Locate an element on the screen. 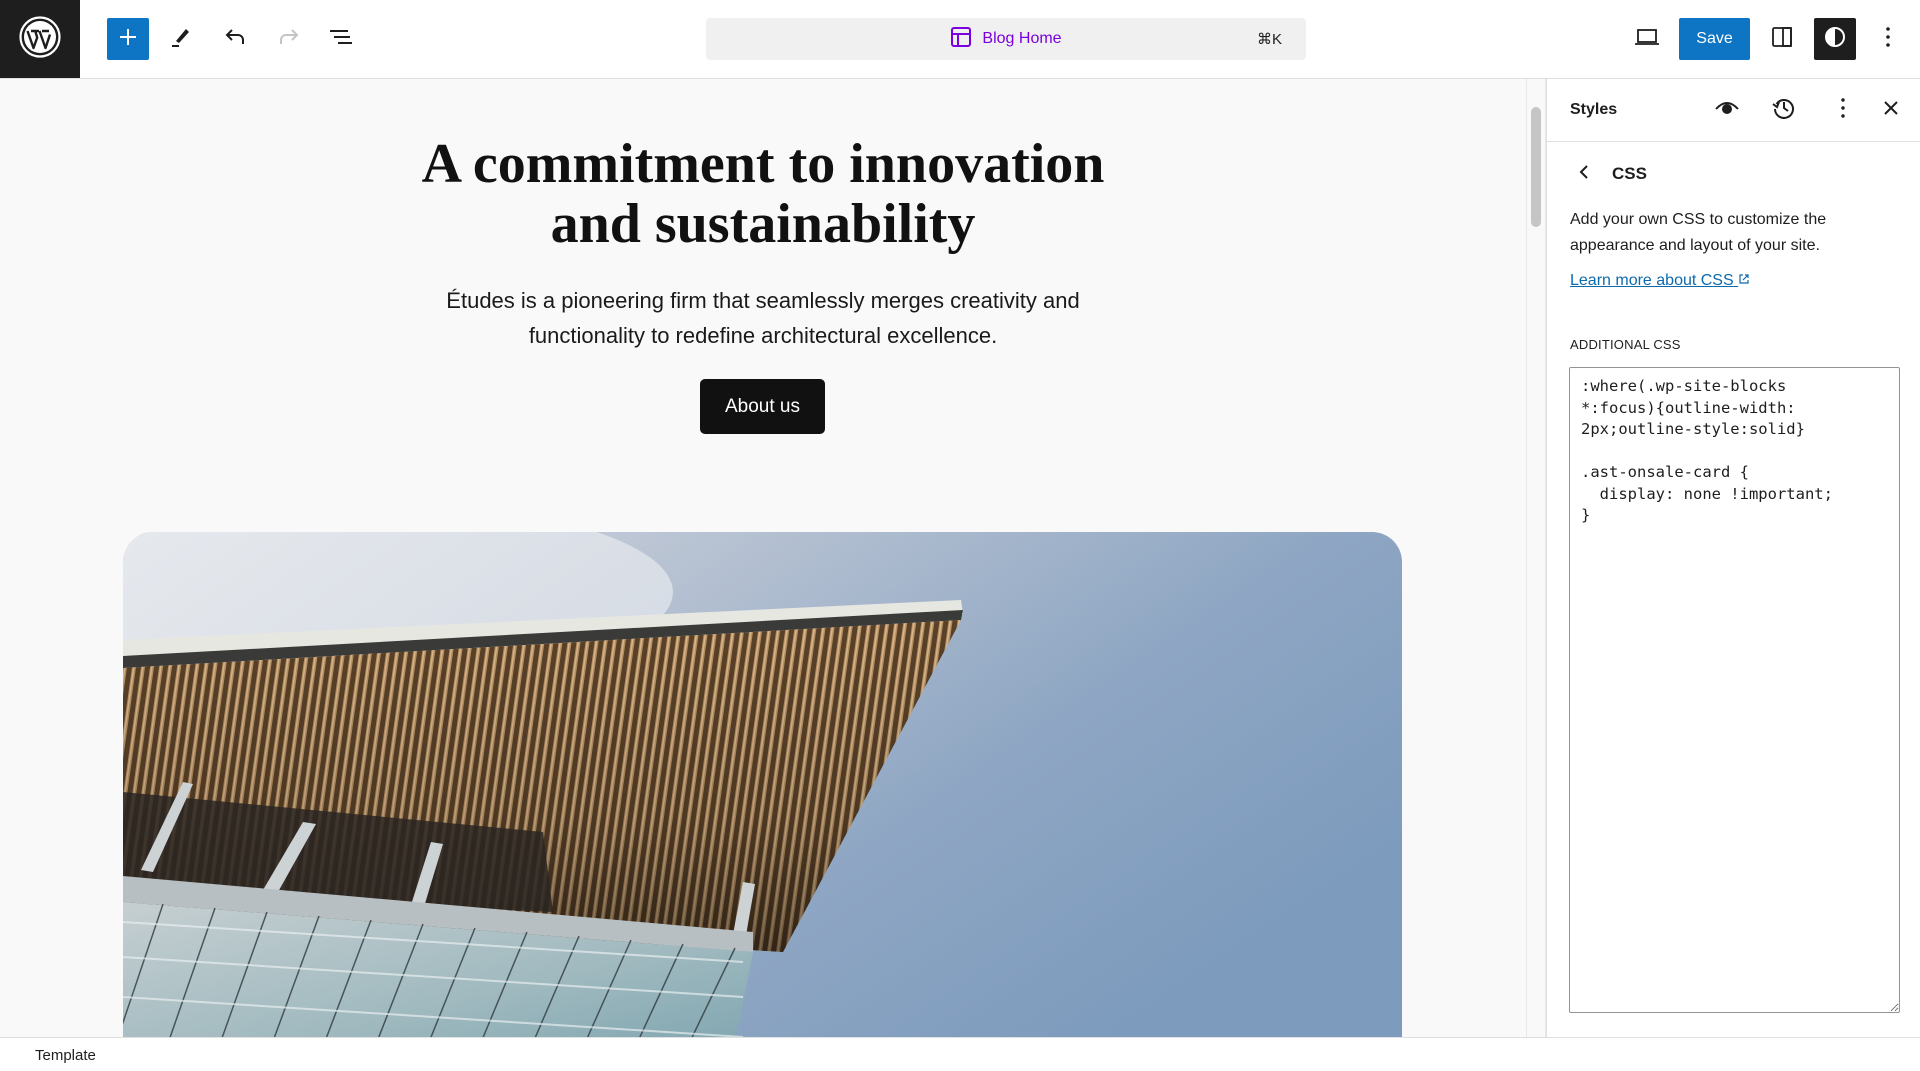 The image size is (1920, 1071). command-palette-button: Blog Home ⌘K is located at coordinates (1006, 39).